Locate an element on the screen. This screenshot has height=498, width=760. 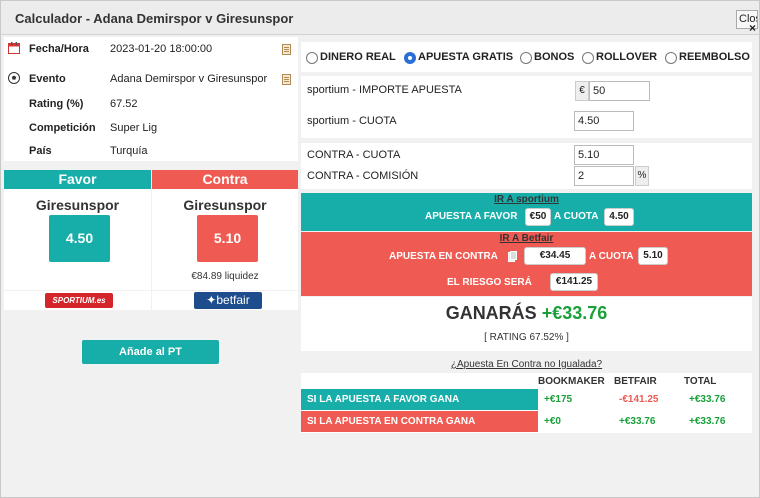
col-header-betfair: BETFAIR is located at coordinates (635, 381).